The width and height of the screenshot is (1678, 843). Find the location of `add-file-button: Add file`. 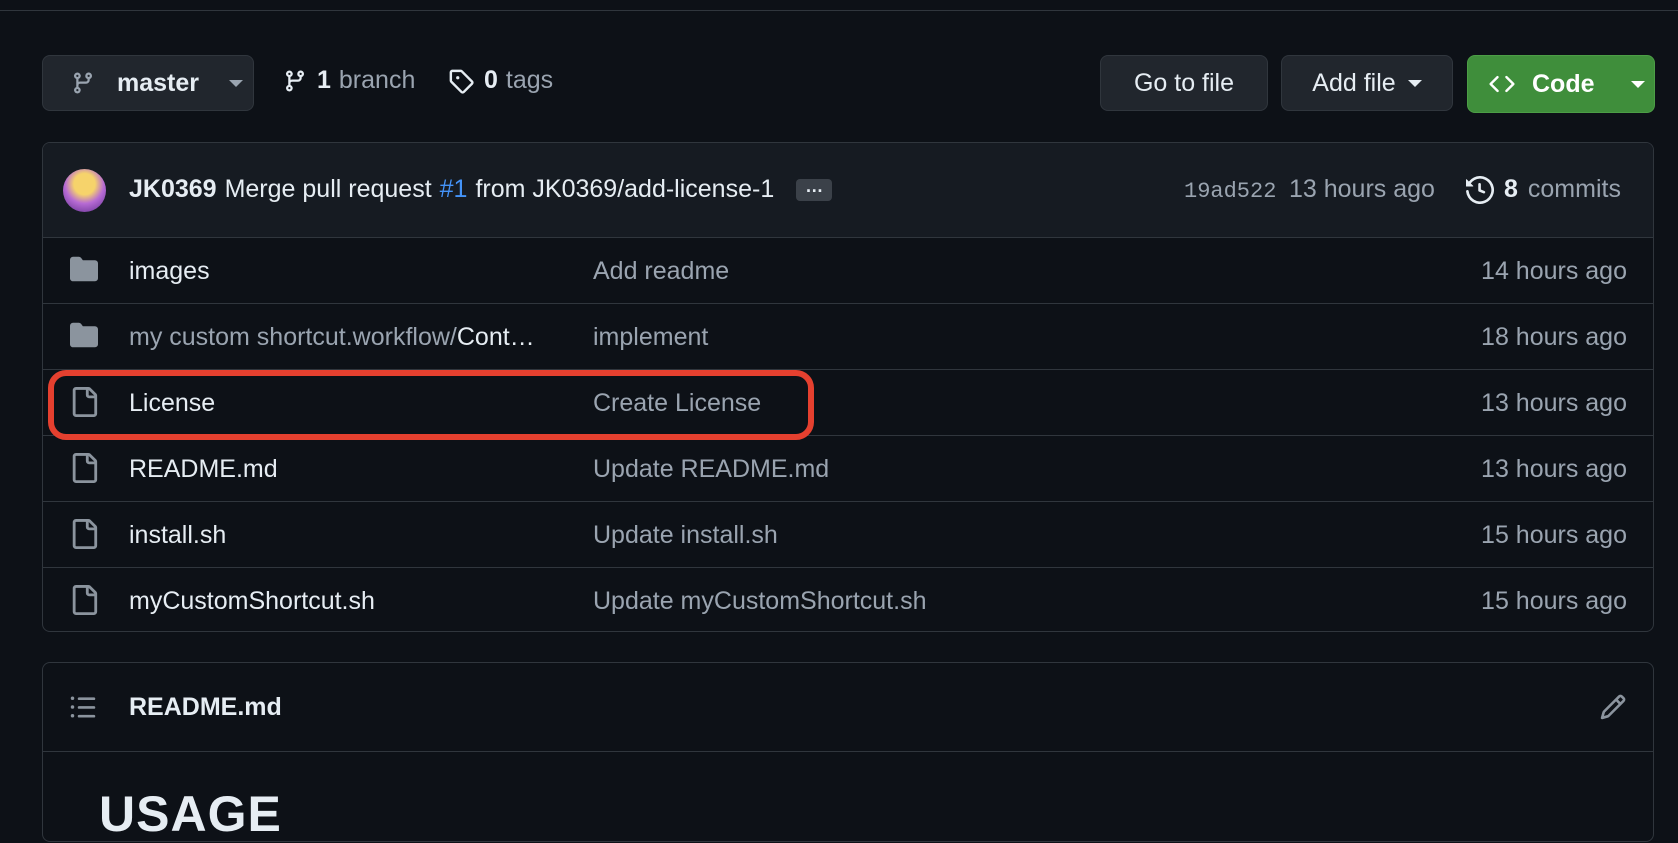

add-file-button: Add file is located at coordinates (1367, 83).